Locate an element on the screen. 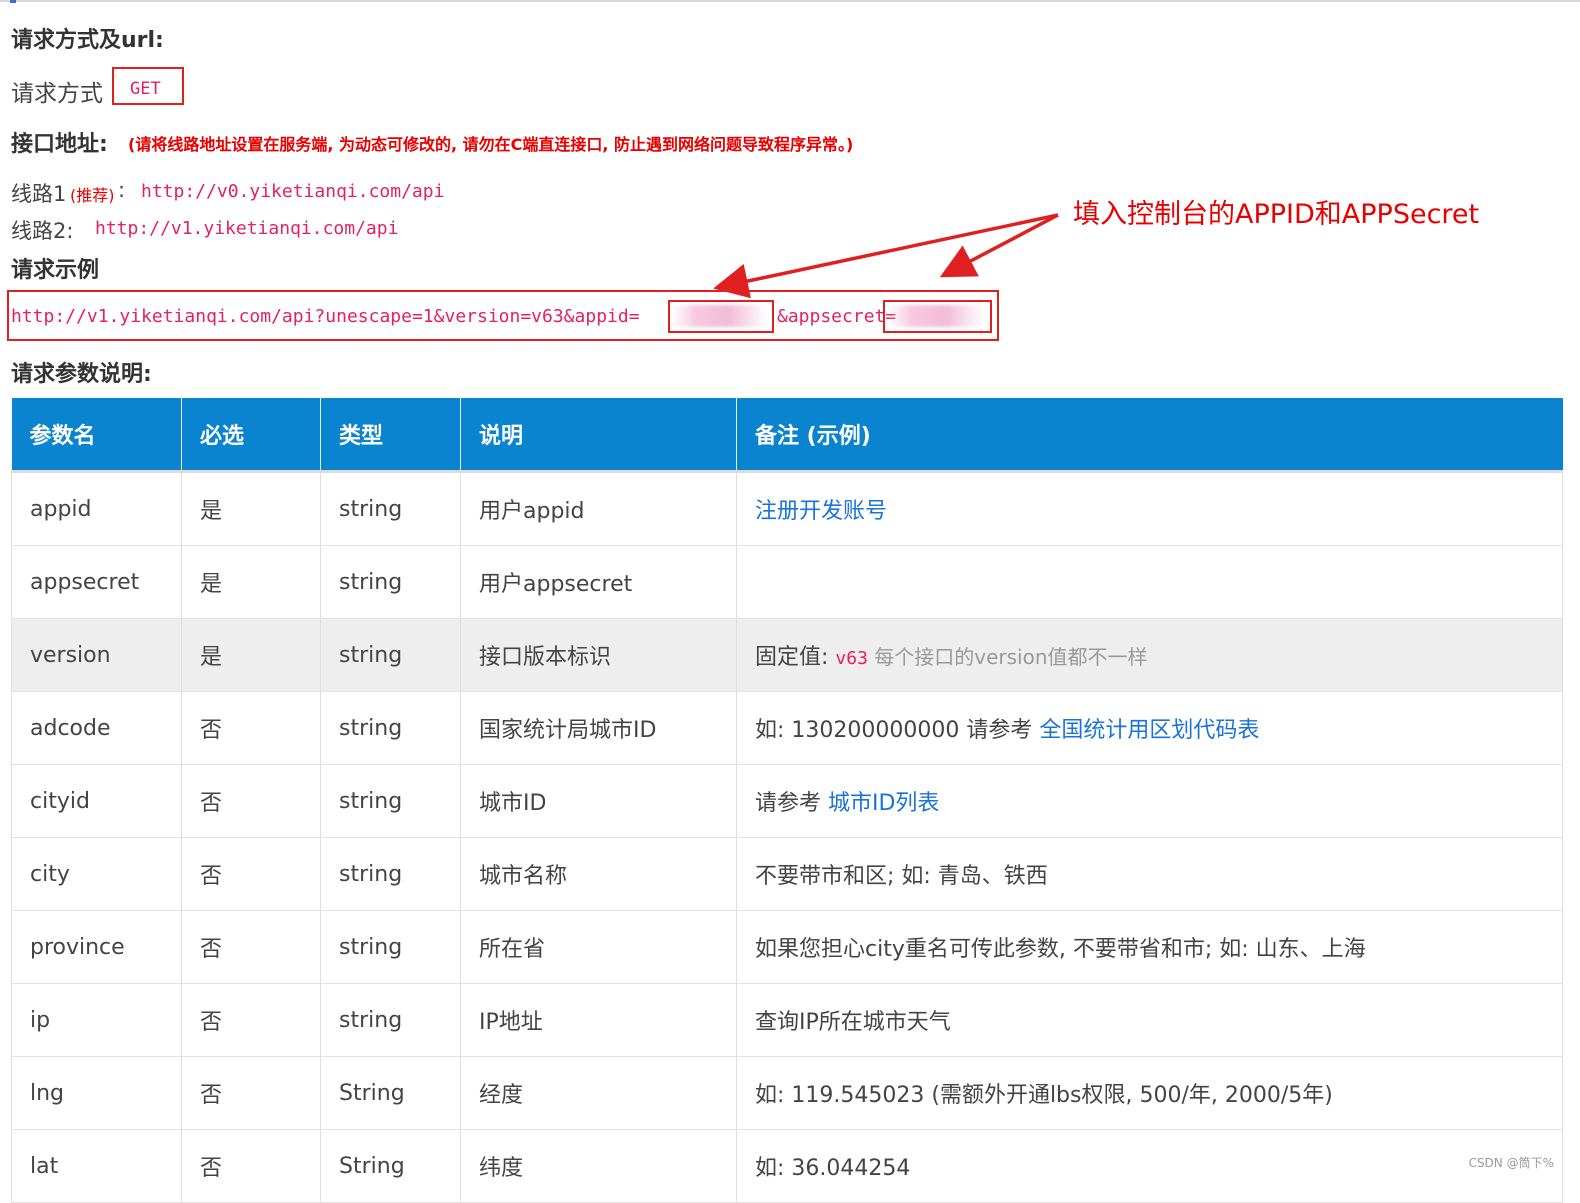  cell-name: adcode is located at coordinates (96, 728).